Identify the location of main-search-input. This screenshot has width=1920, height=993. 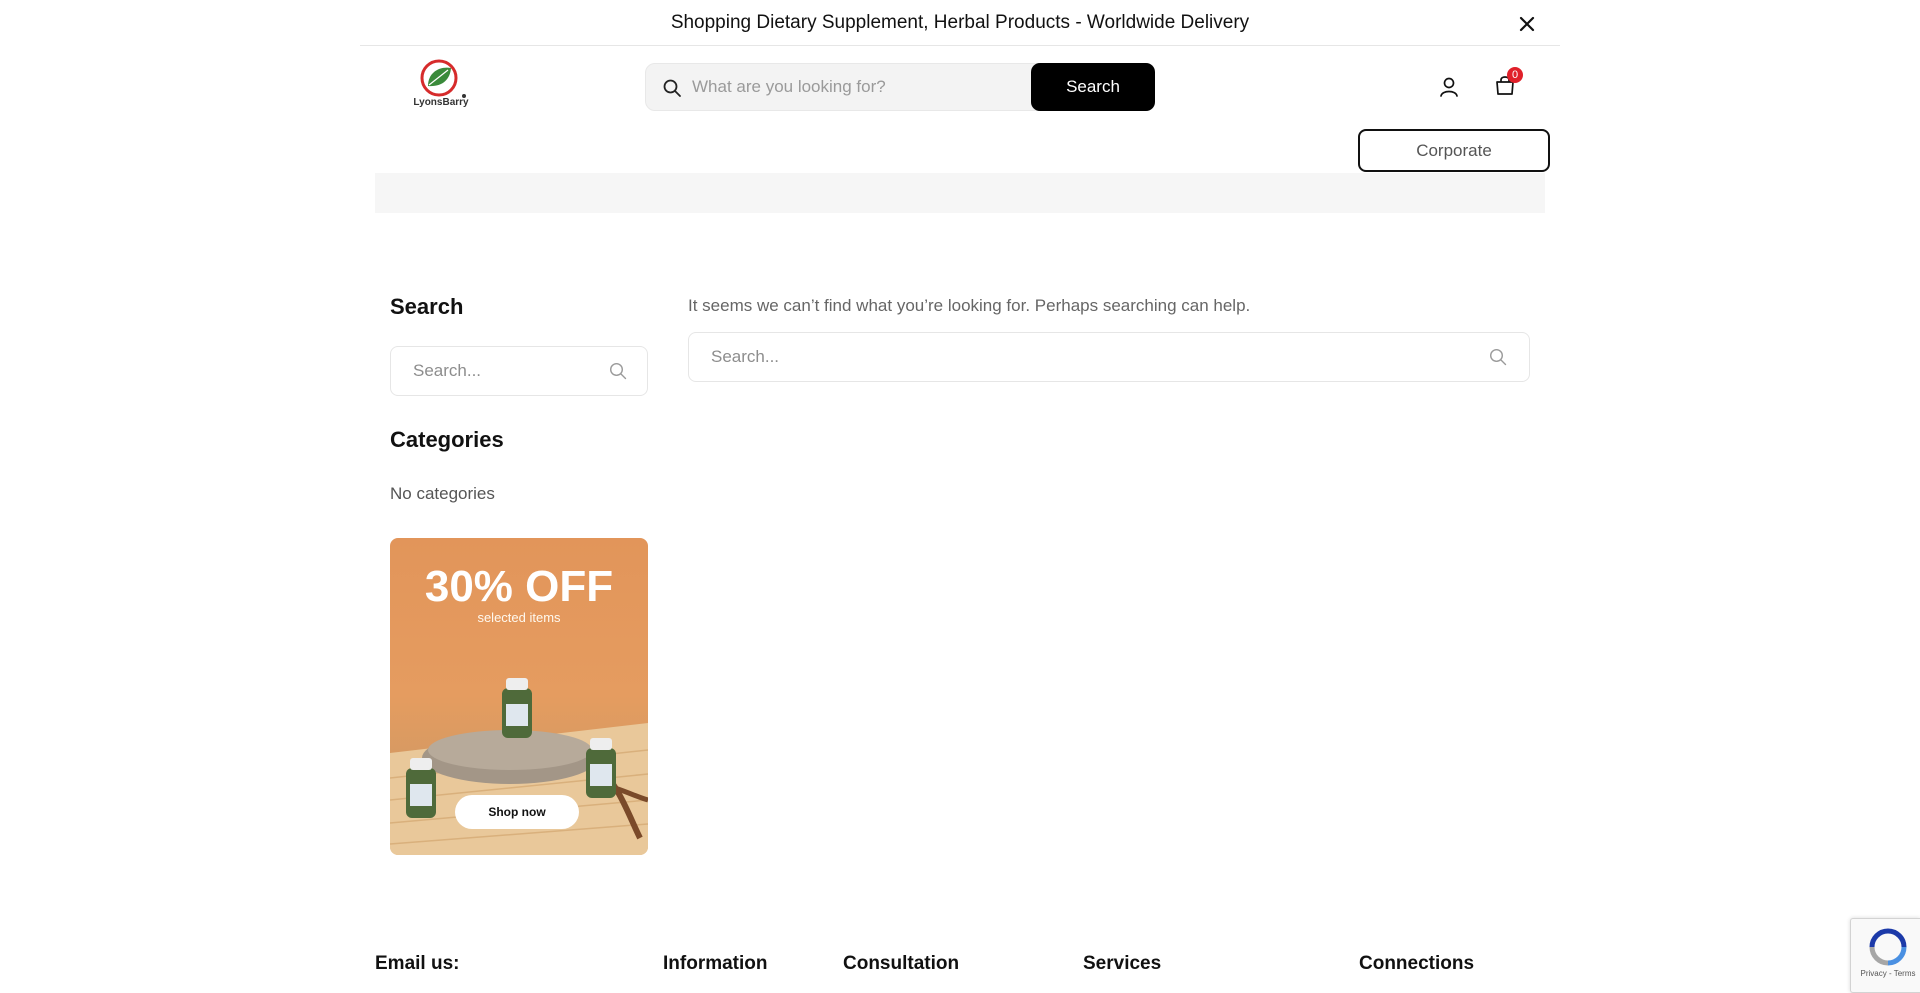
(1089, 357).